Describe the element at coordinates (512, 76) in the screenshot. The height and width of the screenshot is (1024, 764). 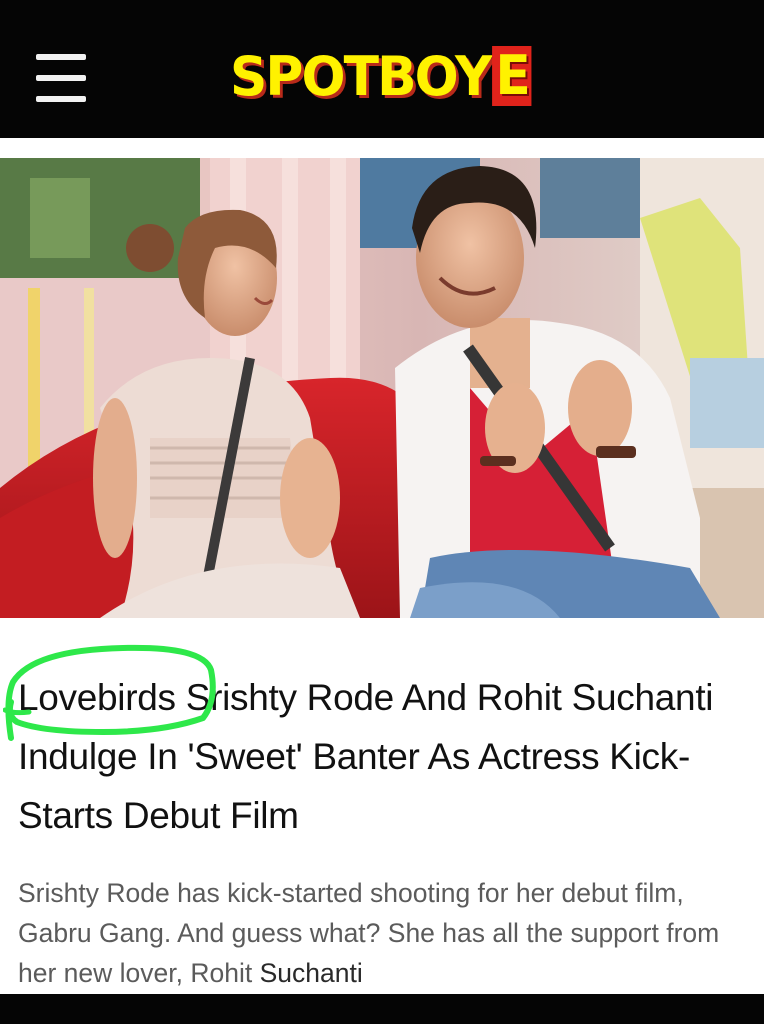
I see `logo-e-box: E` at that location.